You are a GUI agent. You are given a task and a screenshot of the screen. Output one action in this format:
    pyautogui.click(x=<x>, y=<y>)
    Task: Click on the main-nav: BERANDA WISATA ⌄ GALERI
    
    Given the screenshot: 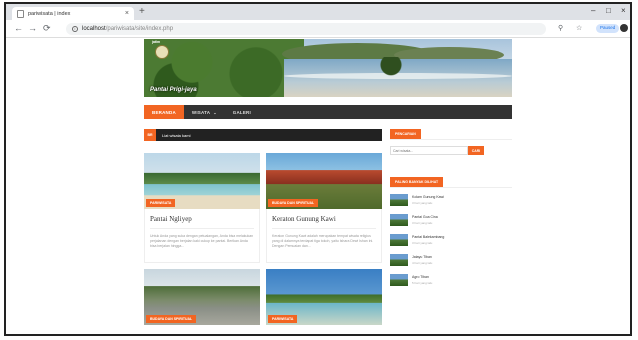 What is the action you would take?
    pyautogui.click(x=328, y=112)
    